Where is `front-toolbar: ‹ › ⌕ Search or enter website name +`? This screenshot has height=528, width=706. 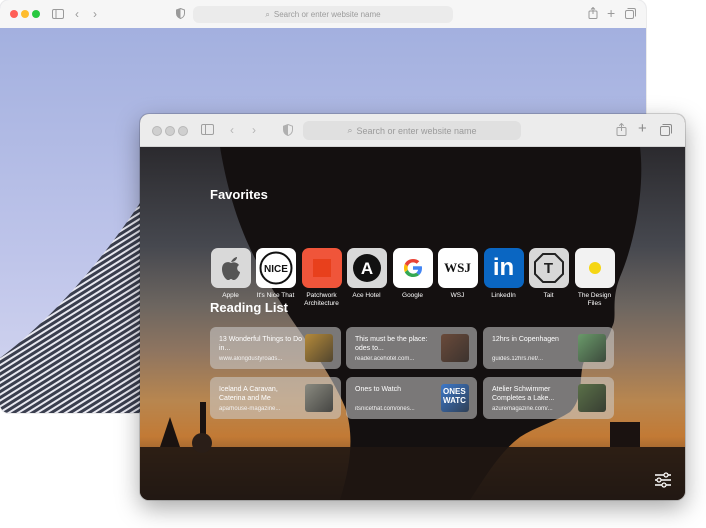 front-toolbar: ‹ › ⌕ Search or enter website name + is located at coordinates (412, 130).